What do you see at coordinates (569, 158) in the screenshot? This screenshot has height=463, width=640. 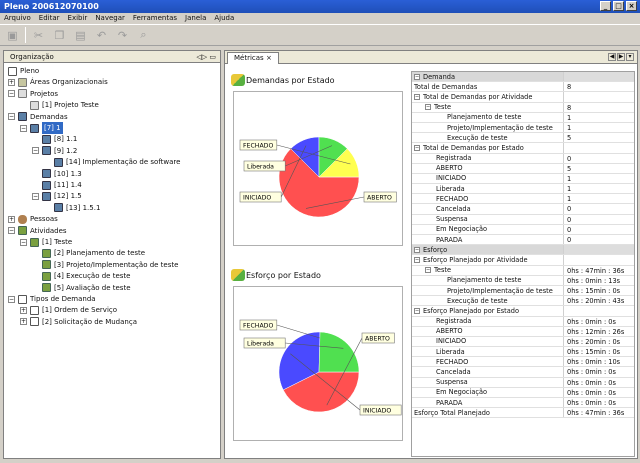 I see `table-cell-value: 0` at bounding box center [569, 158].